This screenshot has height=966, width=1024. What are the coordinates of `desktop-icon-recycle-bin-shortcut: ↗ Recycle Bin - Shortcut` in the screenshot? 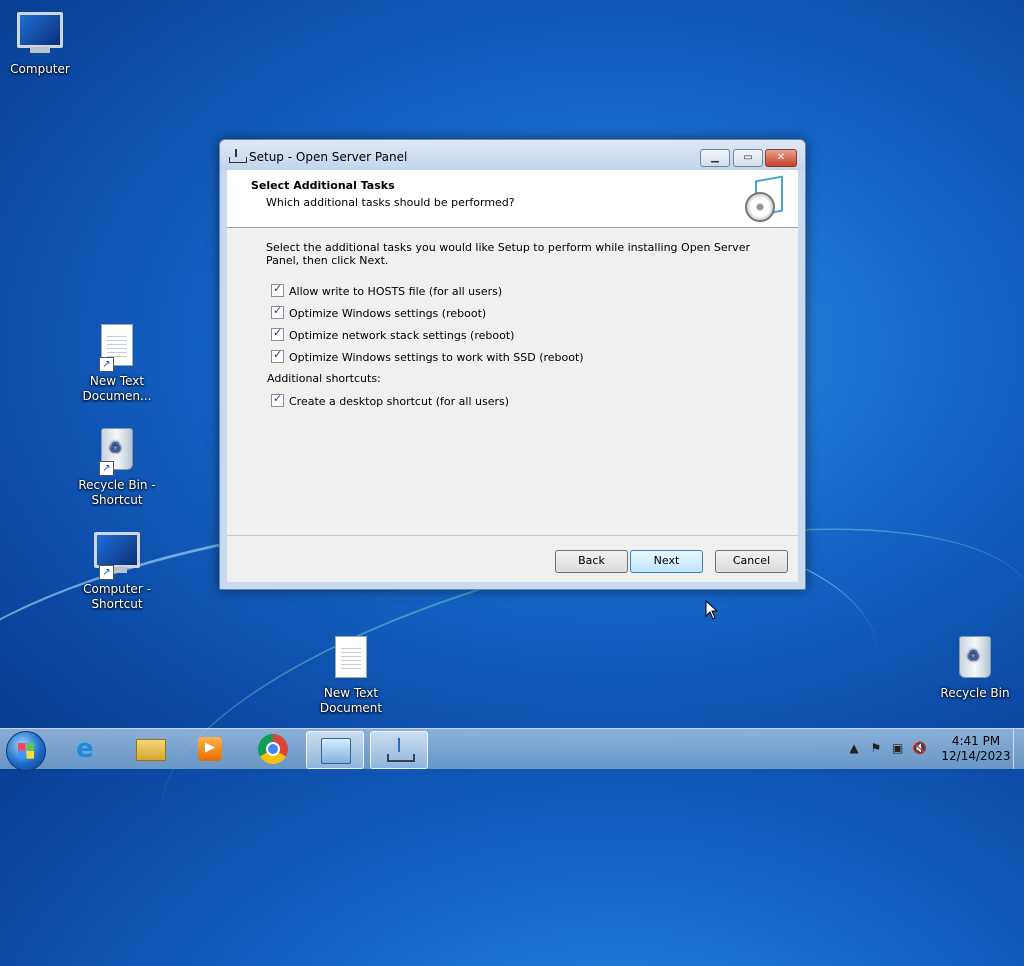 It's located at (117, 466).